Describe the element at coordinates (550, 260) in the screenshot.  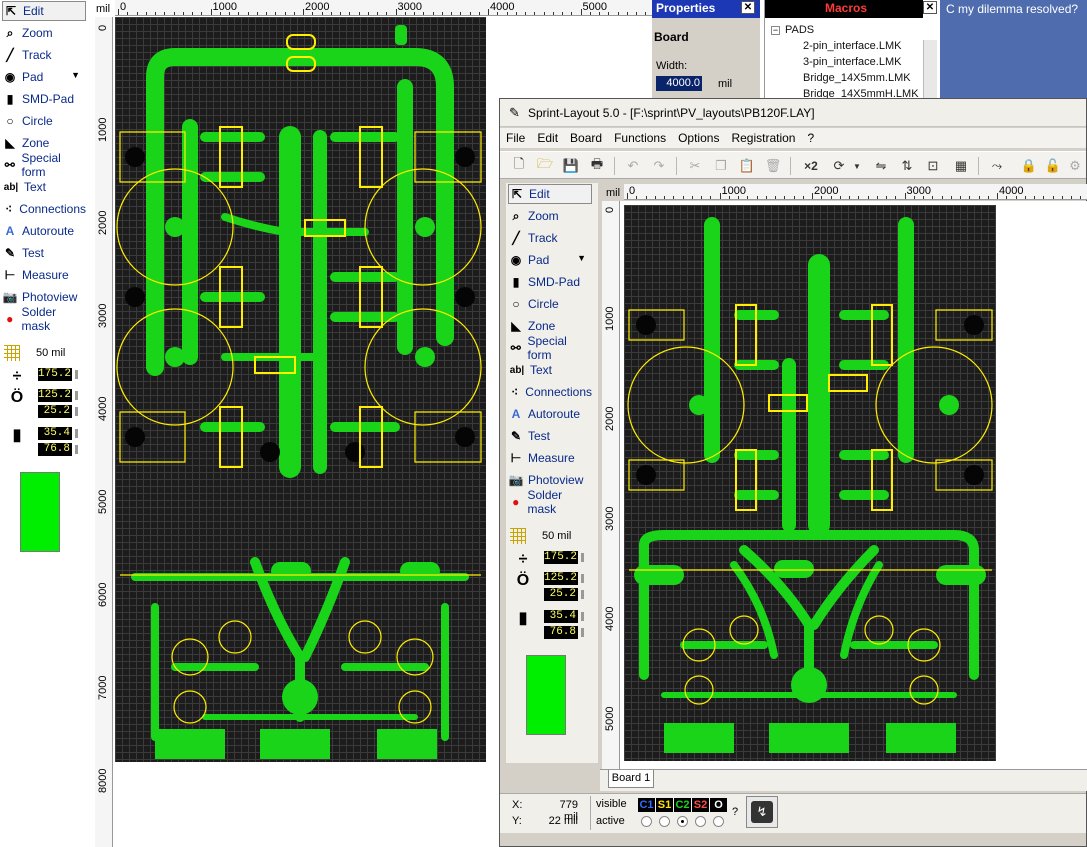
I see `main-tool-pad: ◉ Pad ▼` at that location.